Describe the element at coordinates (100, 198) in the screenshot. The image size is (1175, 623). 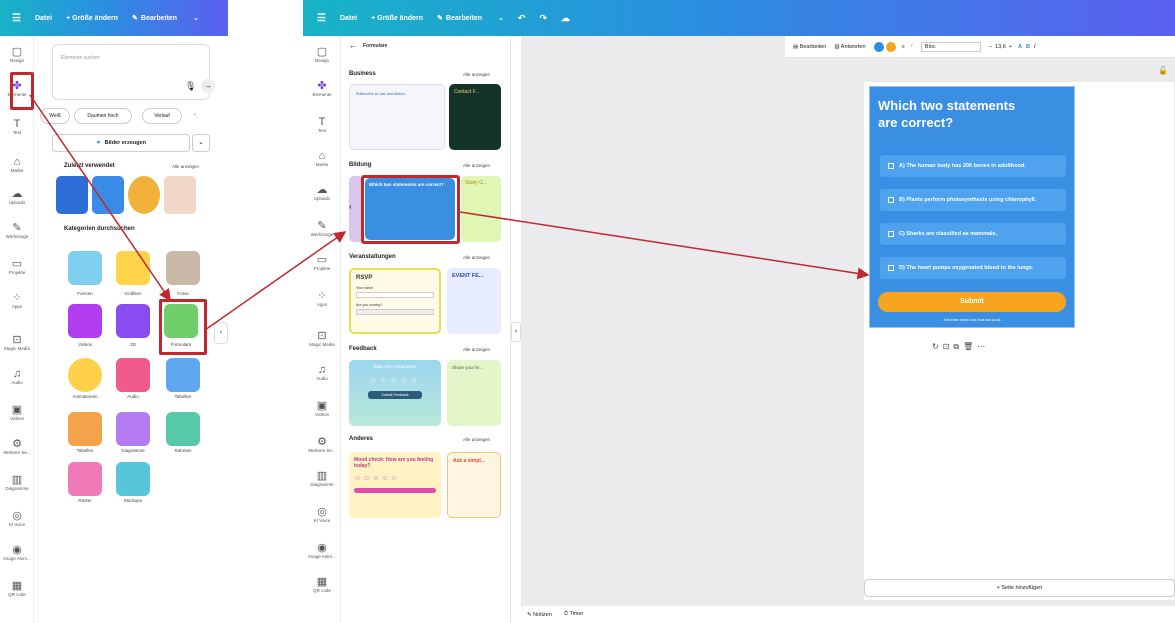
I see `arrow-elements-to-forms` at that location.